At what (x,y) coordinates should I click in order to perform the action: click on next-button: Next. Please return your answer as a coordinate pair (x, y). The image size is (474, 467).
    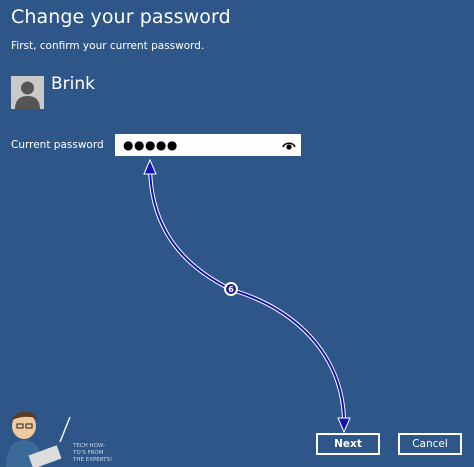
    Looking at the image, I should click on (348, 444).